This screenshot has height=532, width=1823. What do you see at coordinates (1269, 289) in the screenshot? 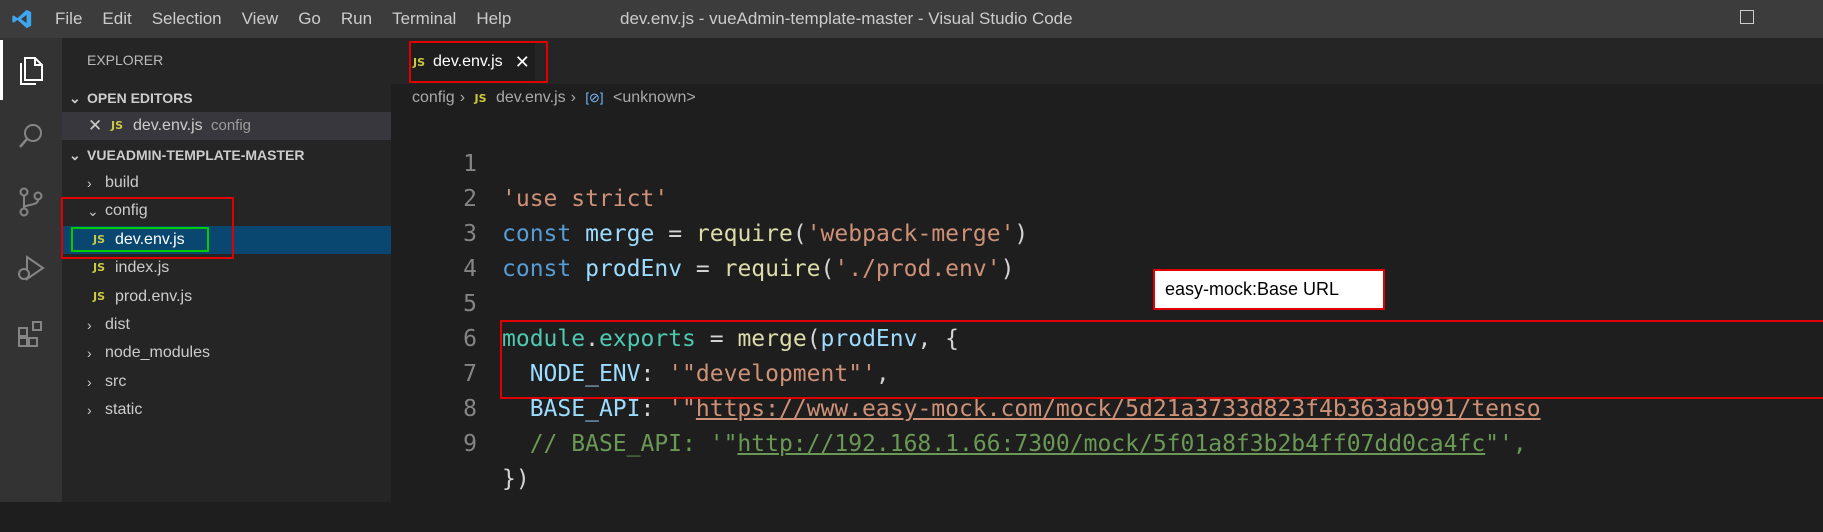
I see `annotation-callout: easy-mock:Base URL` at bounding box center [1269, 289].